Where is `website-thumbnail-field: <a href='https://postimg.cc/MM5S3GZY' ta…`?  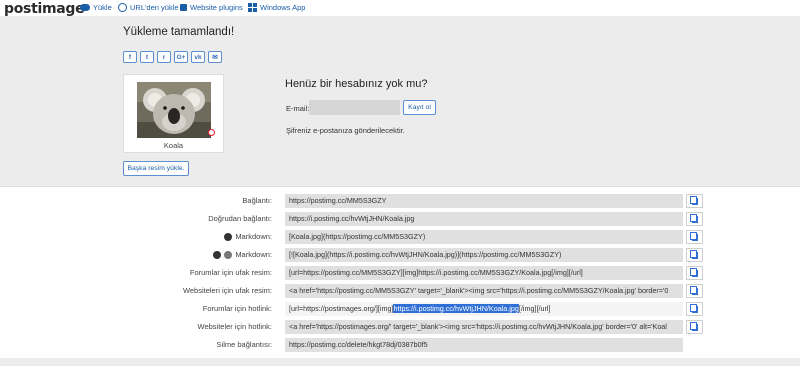 website-thumbnail-field: <a href='https://postimg.cc/MM5S3GZY' ta… is located at coordinates (484, 291).